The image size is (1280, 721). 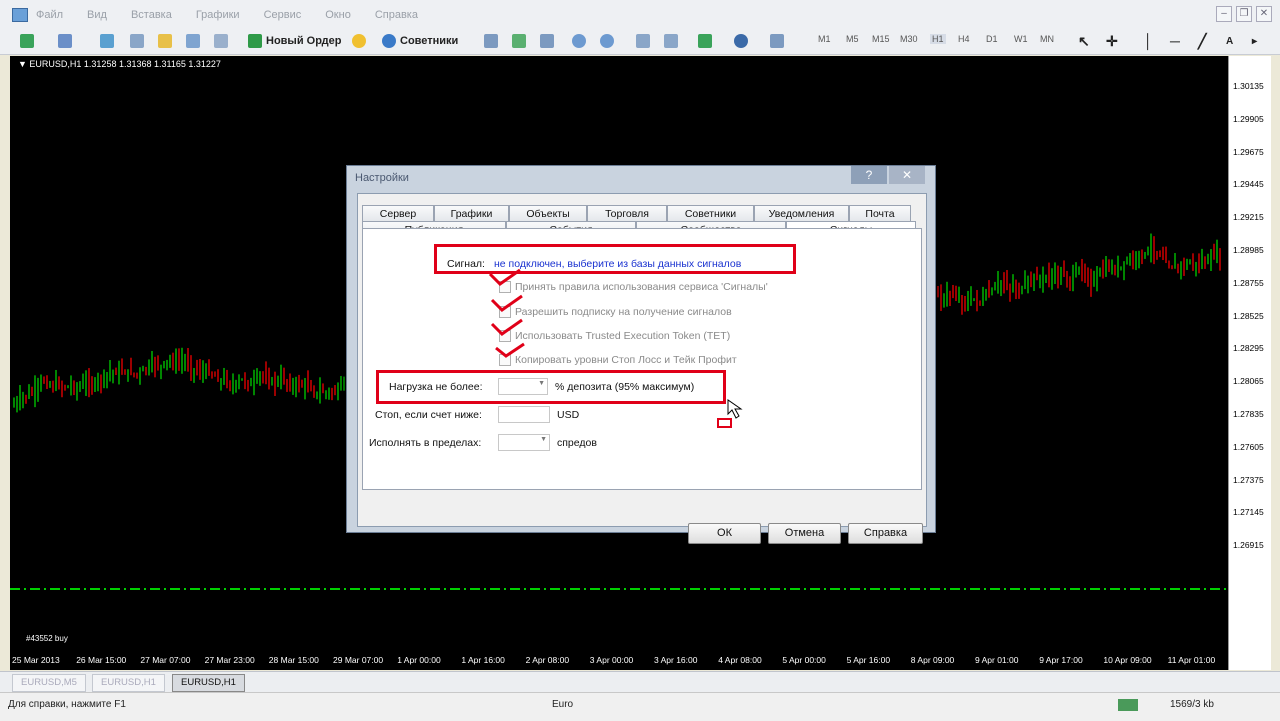 What do you see at coordinates (992, 39) in the screenshot?
I see `tf-d1: D1` at bounding box center [992, 39].